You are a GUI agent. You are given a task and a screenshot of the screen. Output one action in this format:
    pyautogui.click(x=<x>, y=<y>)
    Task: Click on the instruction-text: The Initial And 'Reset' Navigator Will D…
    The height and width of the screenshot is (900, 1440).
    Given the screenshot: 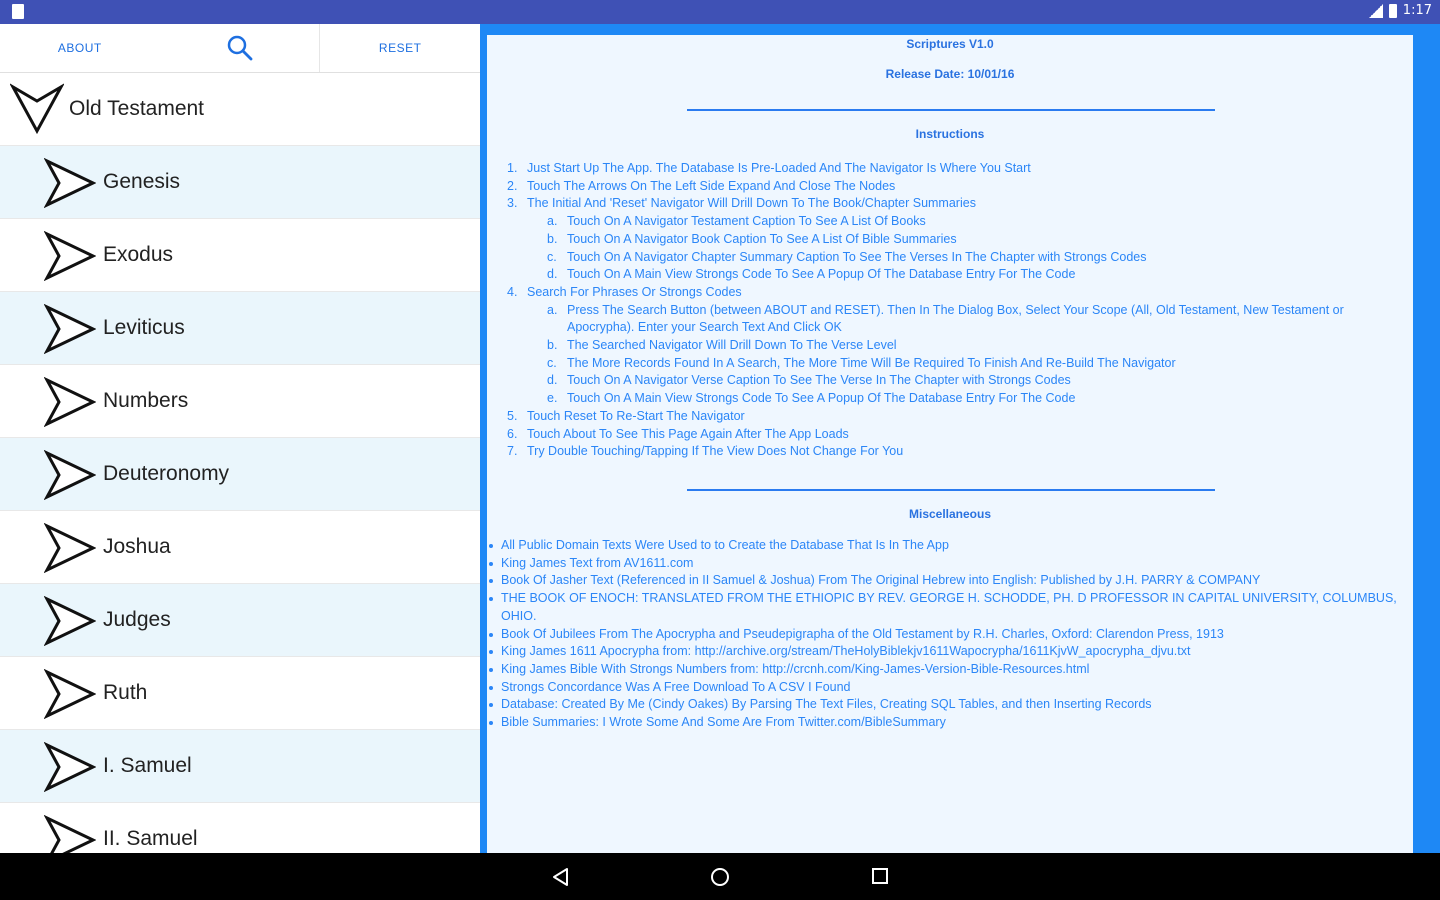 What is the action you would take?
    pyautogui.click(x=751, y=203)
    